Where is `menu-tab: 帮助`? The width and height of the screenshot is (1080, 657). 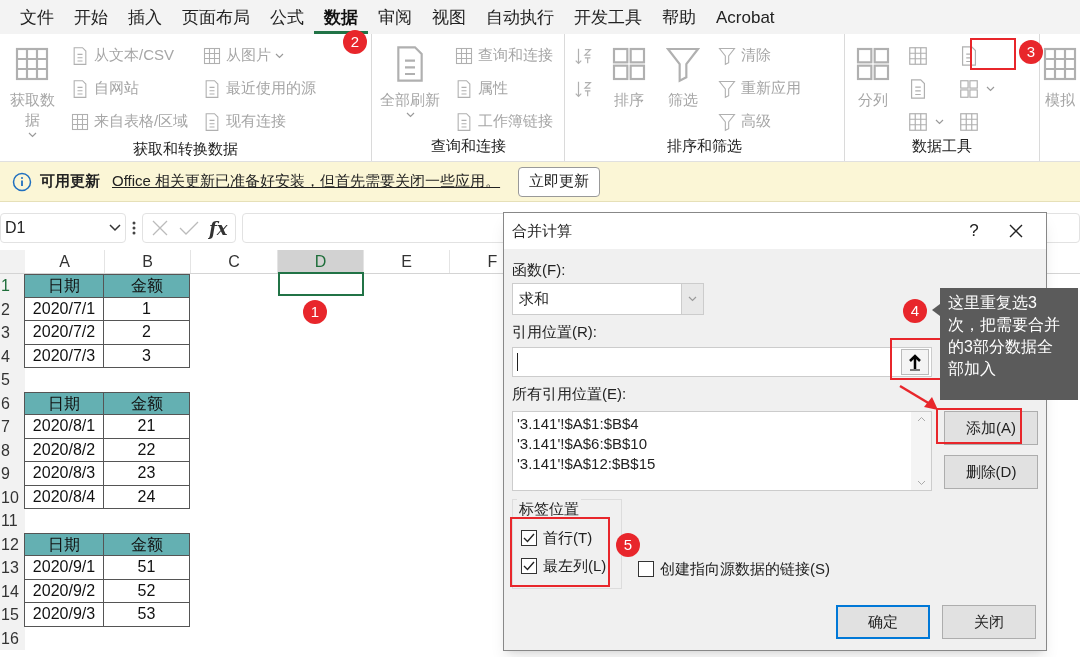
menu-tab: 帮助 is located at coordinates (679, 19).